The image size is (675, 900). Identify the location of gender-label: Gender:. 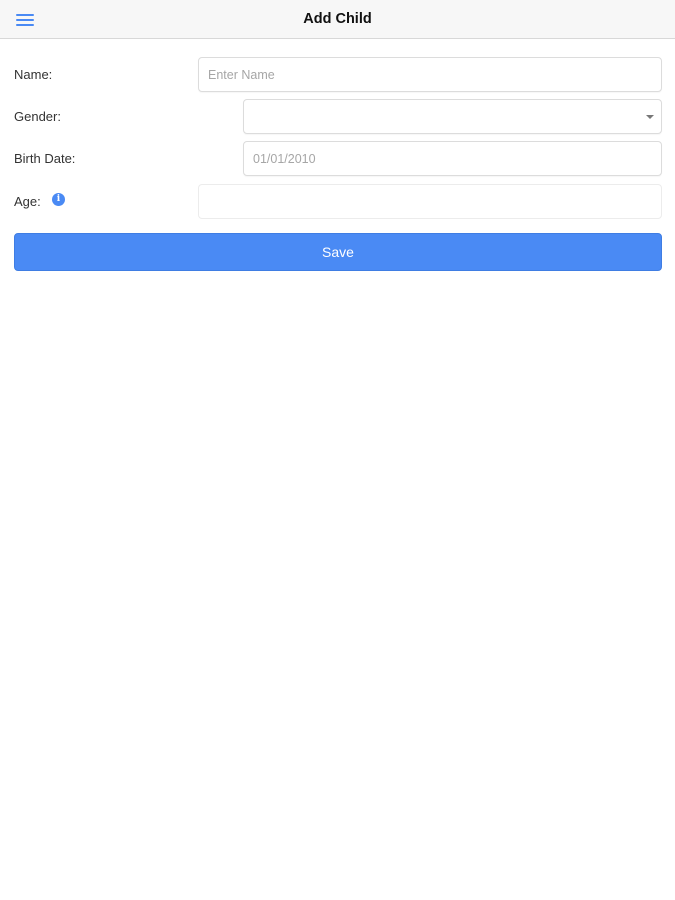
(37, 116).